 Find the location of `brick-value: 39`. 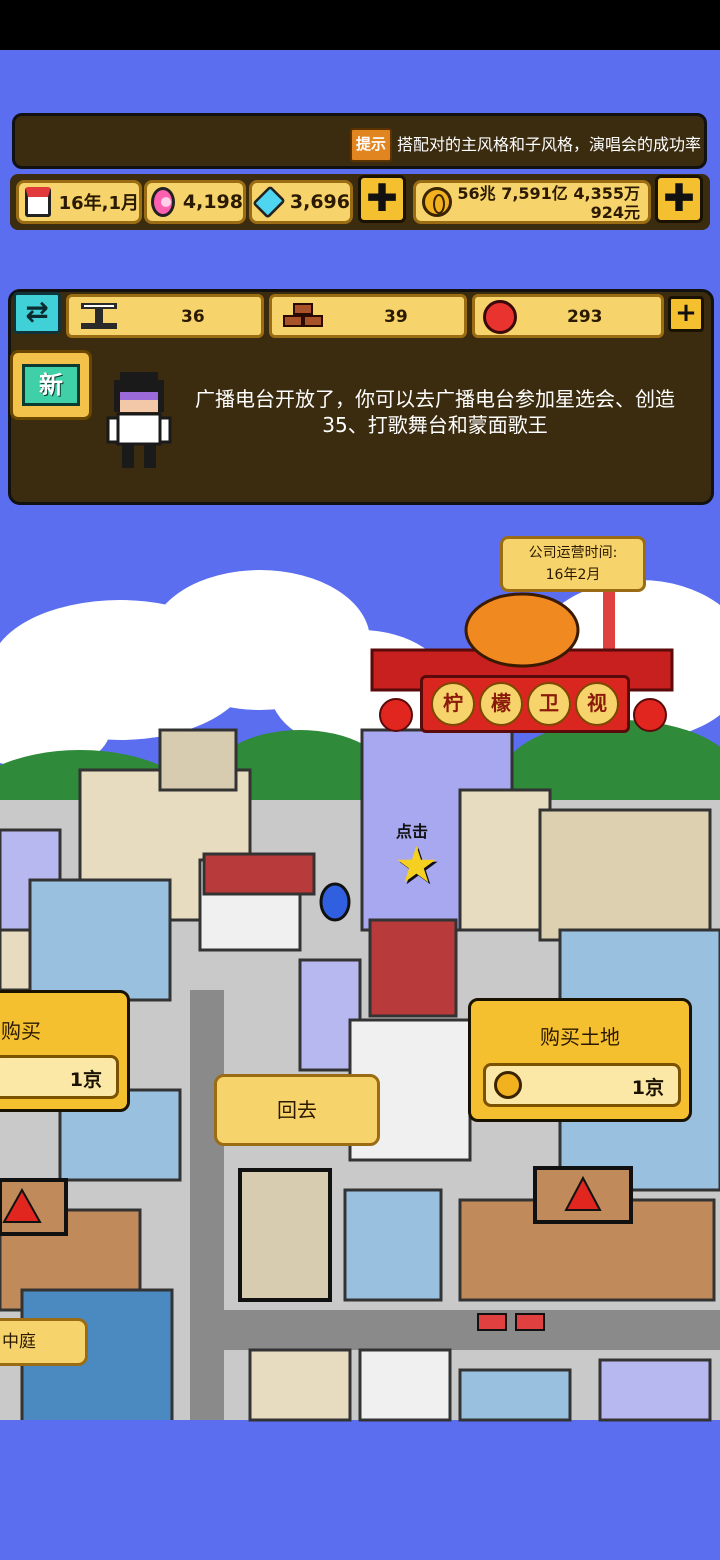

brick-value: 39 is located at coordinates (396, 317).